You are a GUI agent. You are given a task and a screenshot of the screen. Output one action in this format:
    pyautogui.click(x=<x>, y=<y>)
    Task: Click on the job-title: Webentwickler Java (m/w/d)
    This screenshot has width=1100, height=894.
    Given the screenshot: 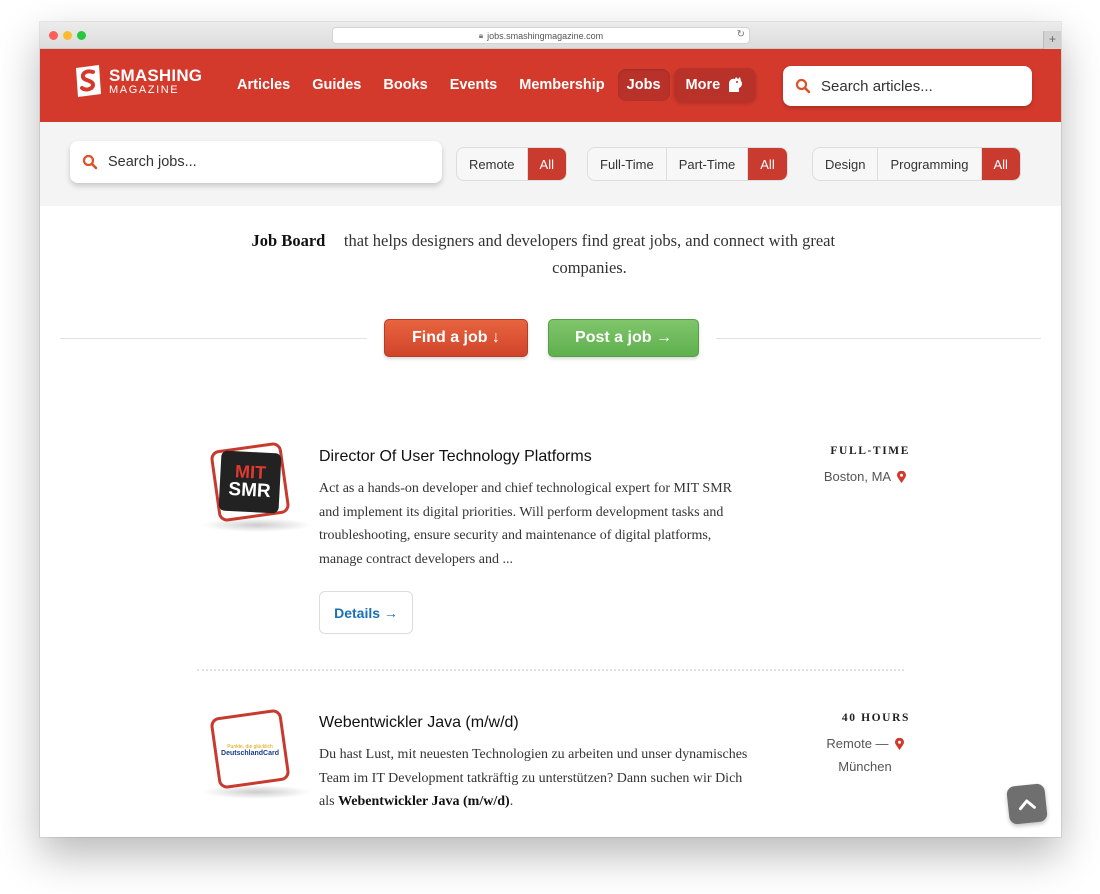 What is the action you would take?
    pyautogui.click(x=419, y=723)
    